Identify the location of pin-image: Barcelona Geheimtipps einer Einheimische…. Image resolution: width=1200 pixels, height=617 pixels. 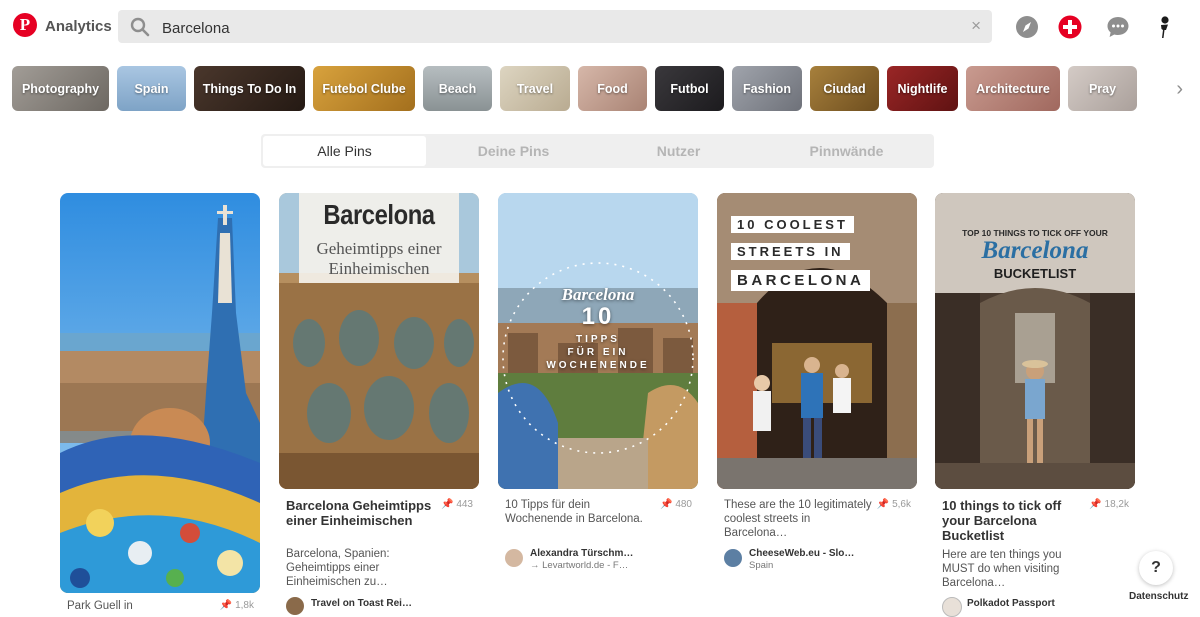
(379, 341).